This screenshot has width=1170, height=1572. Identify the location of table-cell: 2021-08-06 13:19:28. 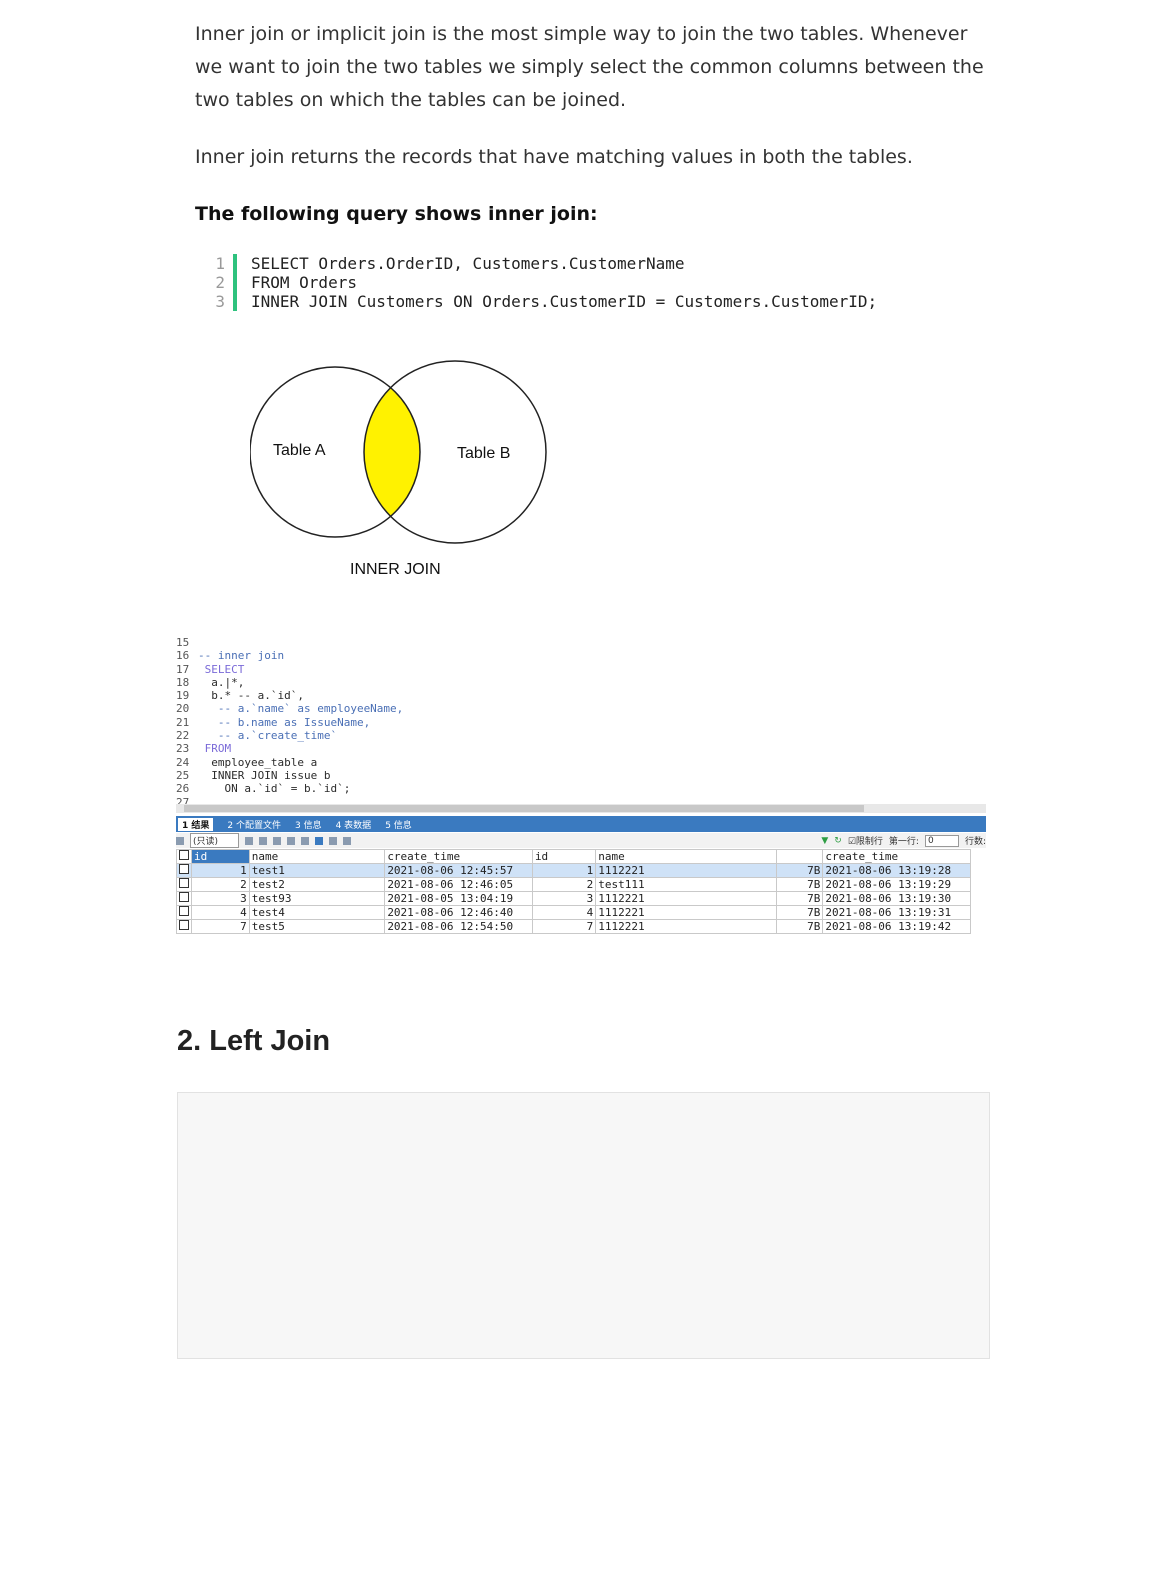
(896, 870).